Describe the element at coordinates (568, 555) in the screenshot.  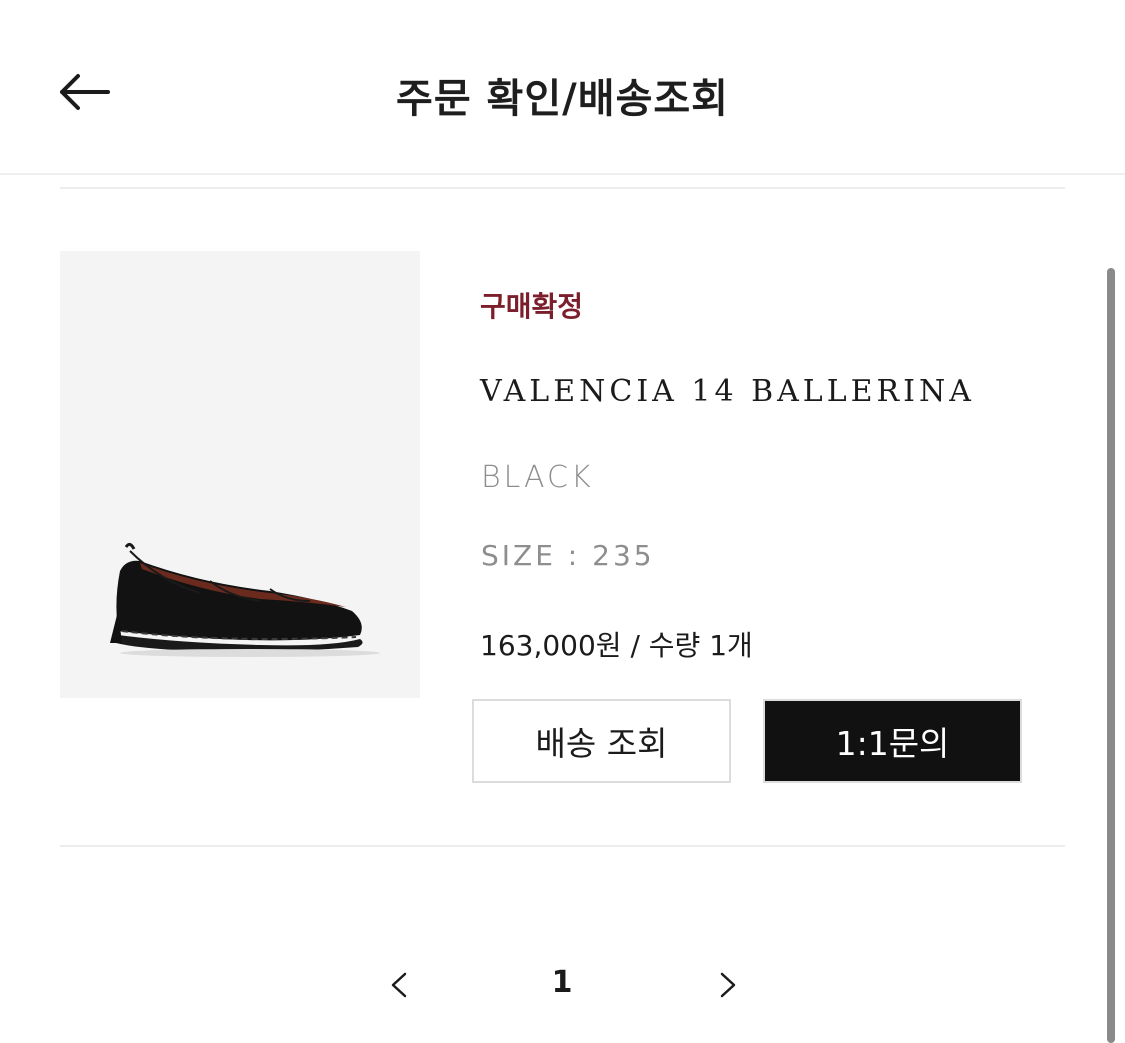
I see `product-size: SIZE : 235` at that location.